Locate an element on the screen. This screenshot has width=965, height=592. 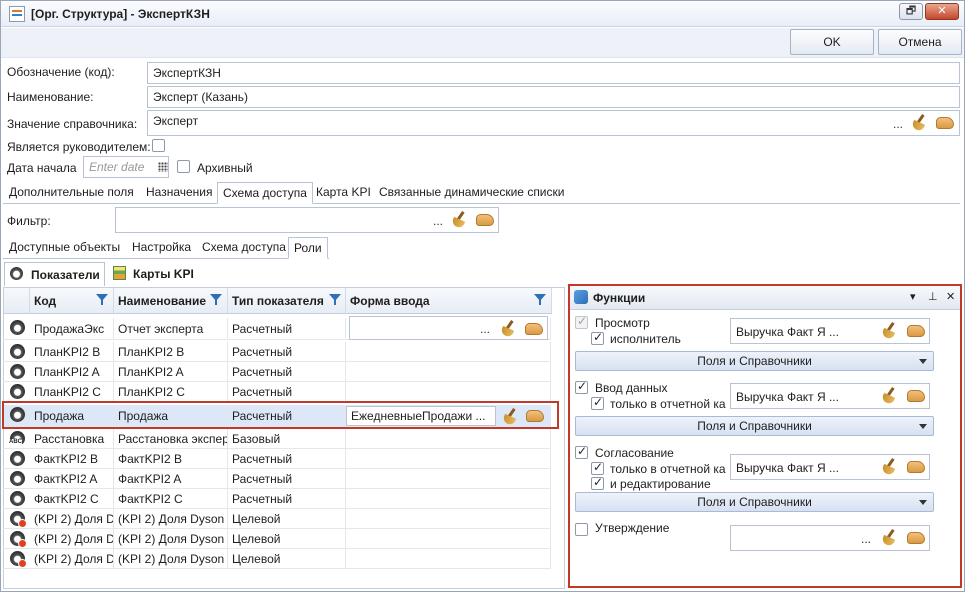
panel-menu-icon: ▾ is located at coordinates (913, 296).